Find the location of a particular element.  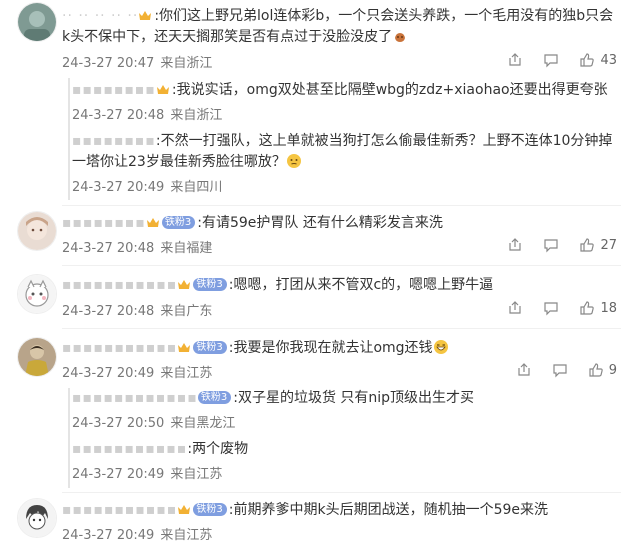

action-bar: 18 is located at coordinates (552, 308).